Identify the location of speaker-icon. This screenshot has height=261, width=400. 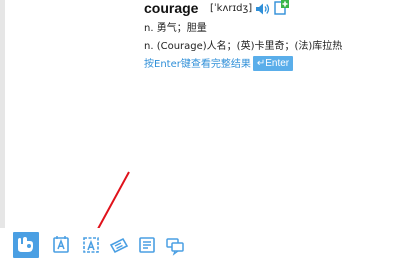
(263, 8).